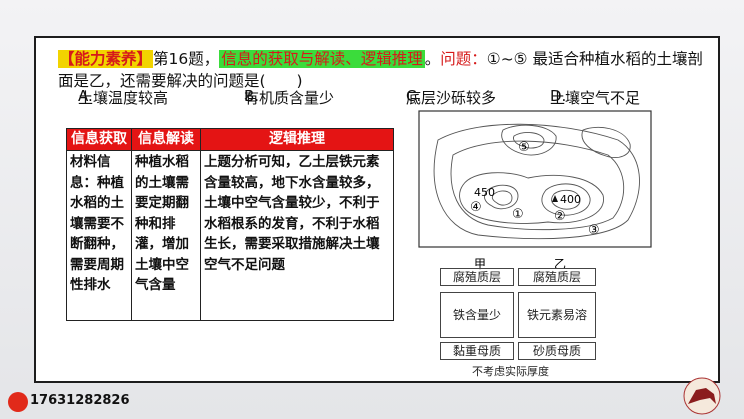 The width and height of the screenshot is (744, 419). Describe the element at coordinates (484, 192) in the screenshot. I see `elevation-450: 450` at that location.